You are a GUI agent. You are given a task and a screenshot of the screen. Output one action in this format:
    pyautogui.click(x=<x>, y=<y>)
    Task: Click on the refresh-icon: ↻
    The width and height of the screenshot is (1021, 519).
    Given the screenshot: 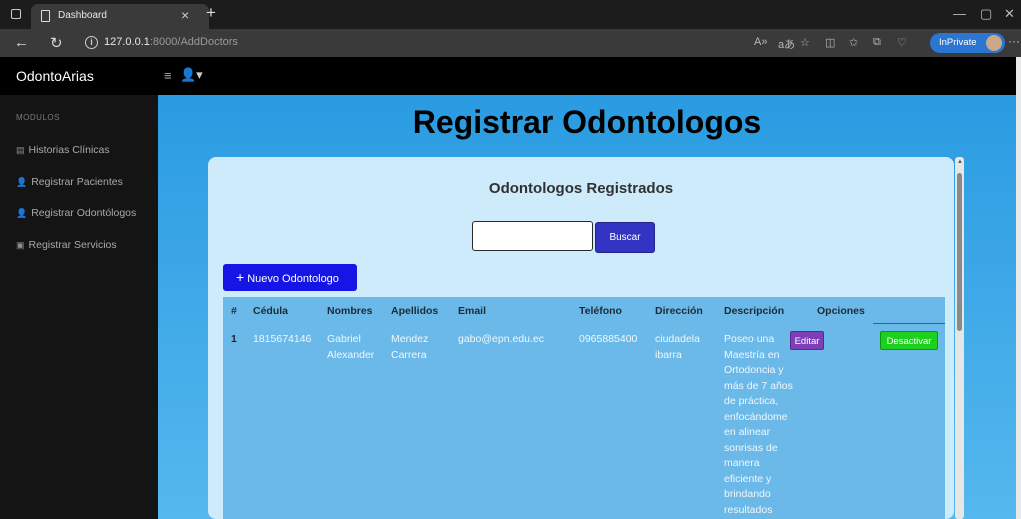 What is the action you would take?
    pyautogui.click(x=56, y=43)
    